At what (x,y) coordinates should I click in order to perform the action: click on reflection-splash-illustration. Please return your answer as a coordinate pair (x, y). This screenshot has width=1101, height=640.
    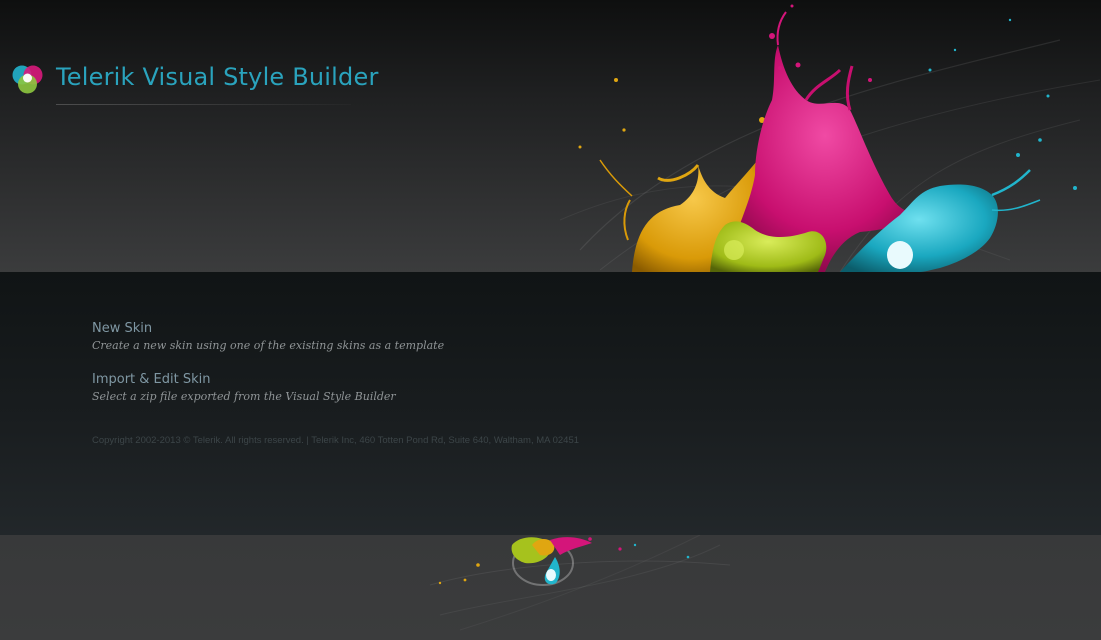
    Looking at the image, I should click on (580, 583).